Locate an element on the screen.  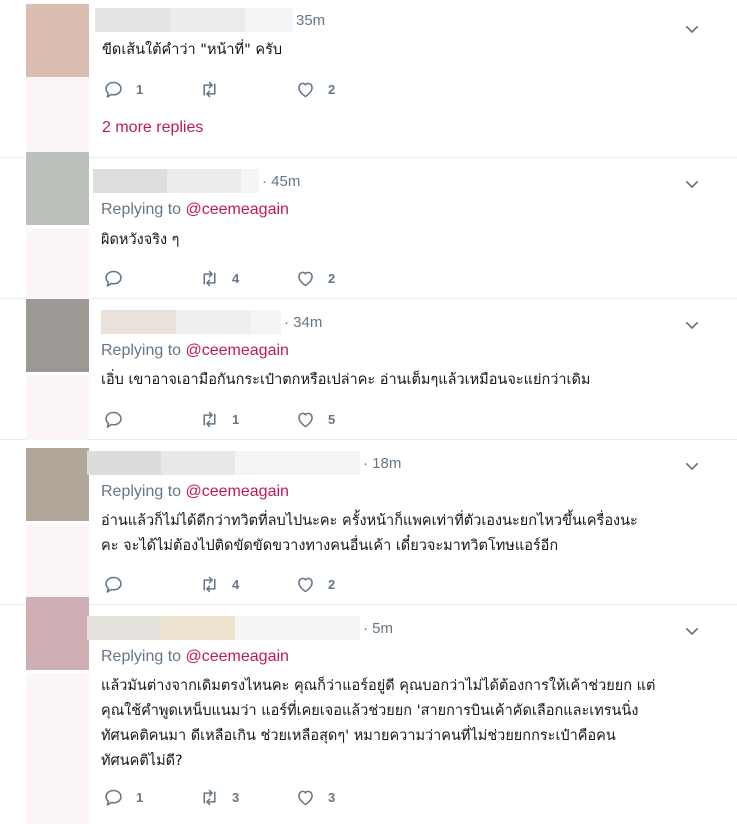
retweet-button: 3 is located at coordinates (247, 797).